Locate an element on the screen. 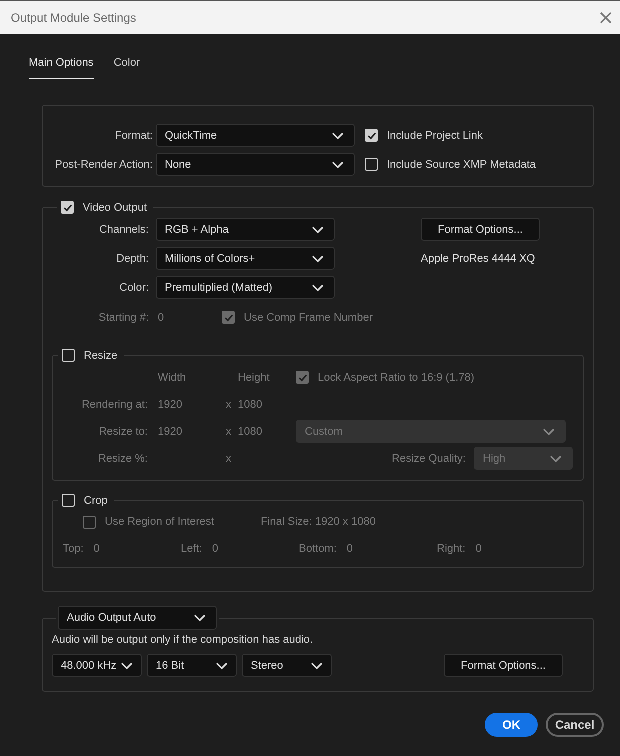 The width and height of the screenshot is (620, 756). cancel-button: Cancel is located at coordinates (575, 725).